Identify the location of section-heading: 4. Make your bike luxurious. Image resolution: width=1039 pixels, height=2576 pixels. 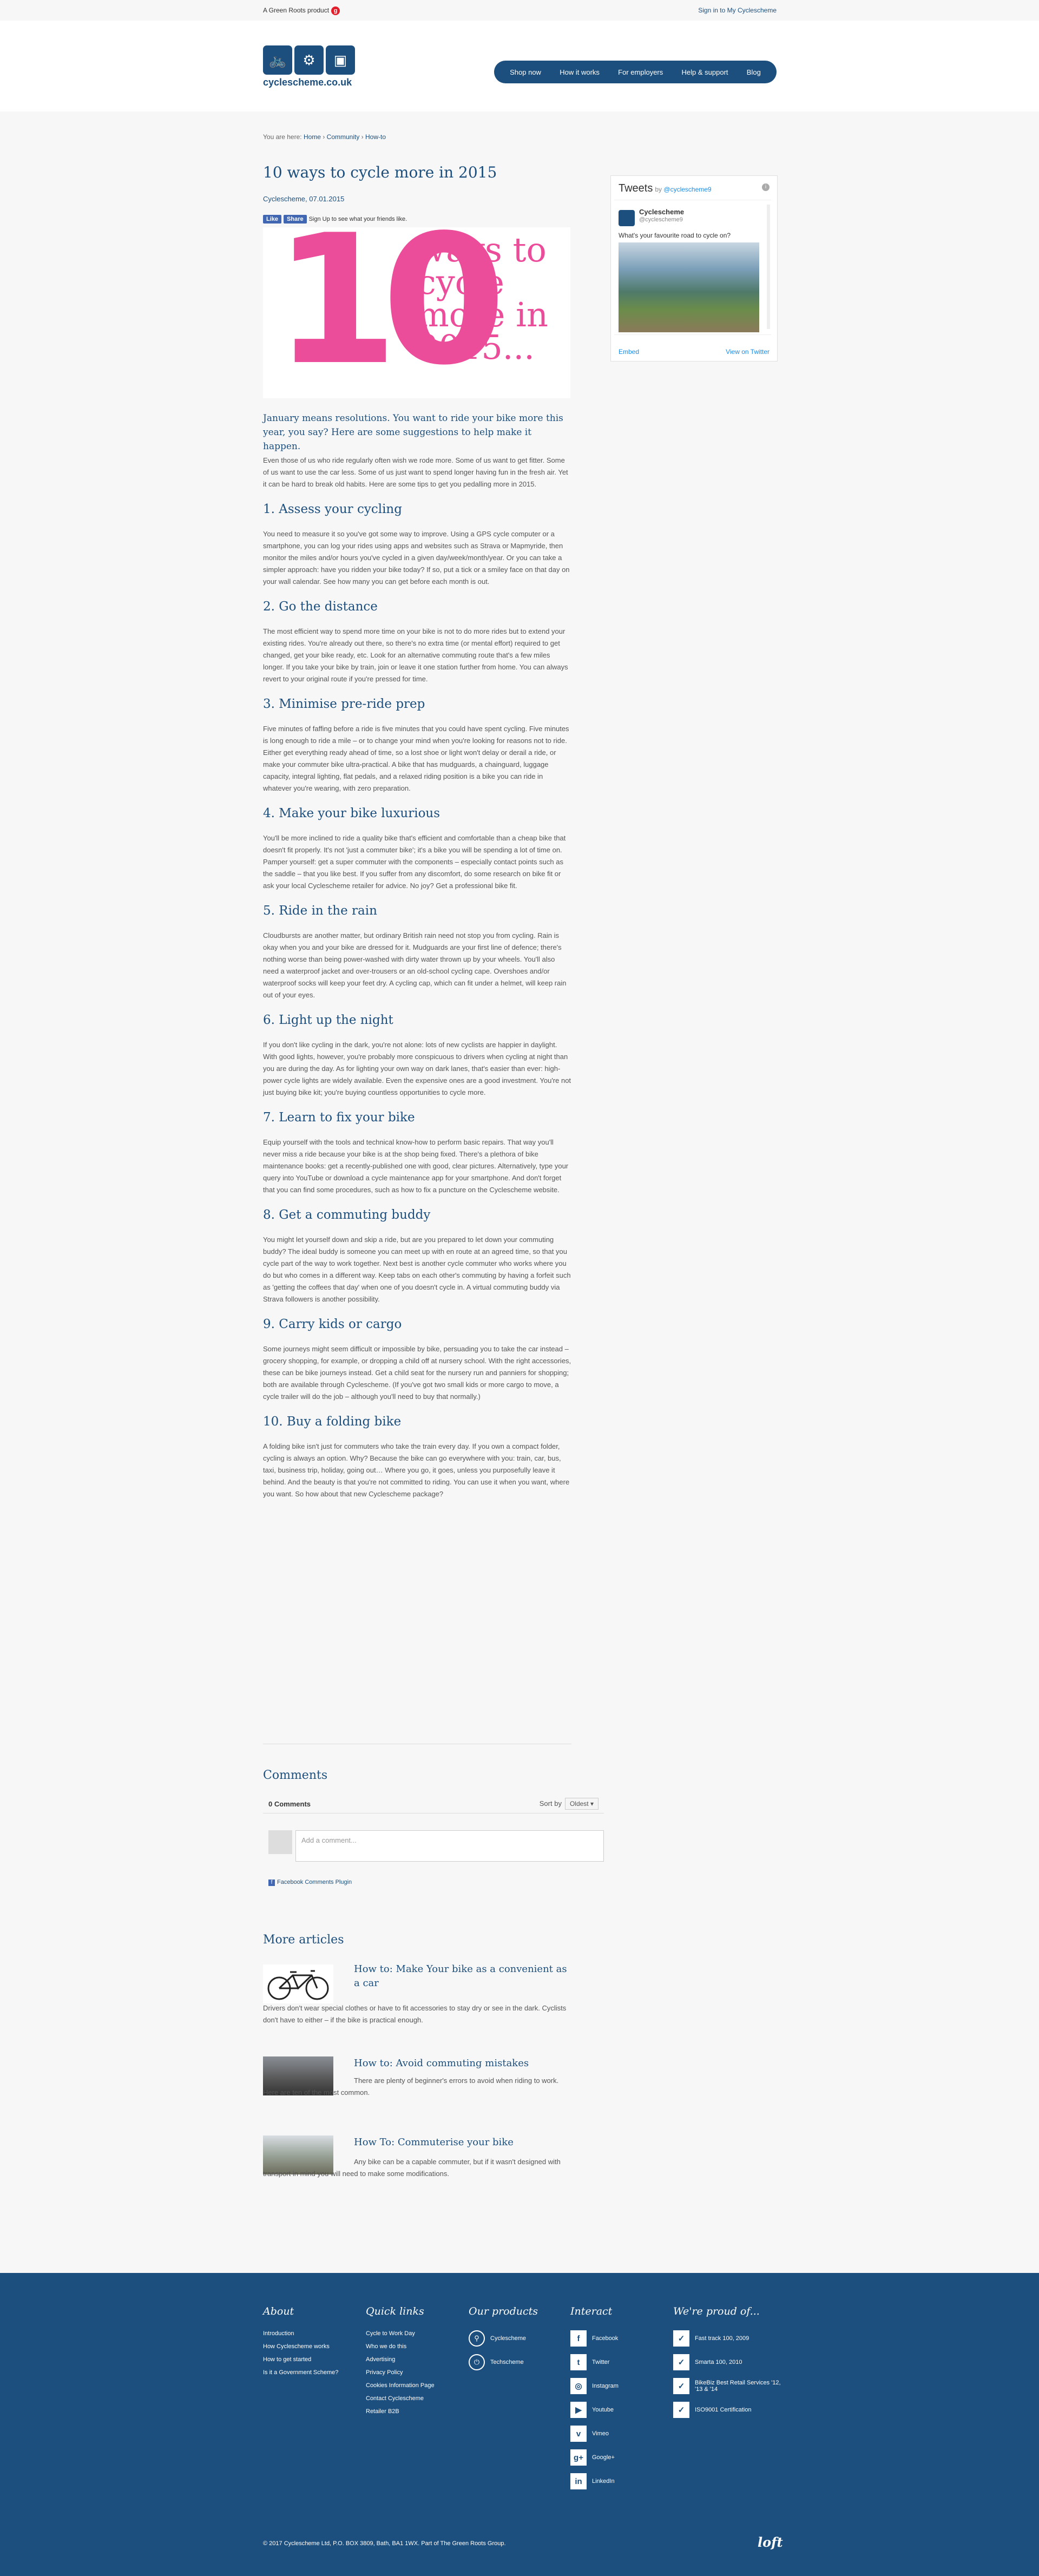
(351, 813).